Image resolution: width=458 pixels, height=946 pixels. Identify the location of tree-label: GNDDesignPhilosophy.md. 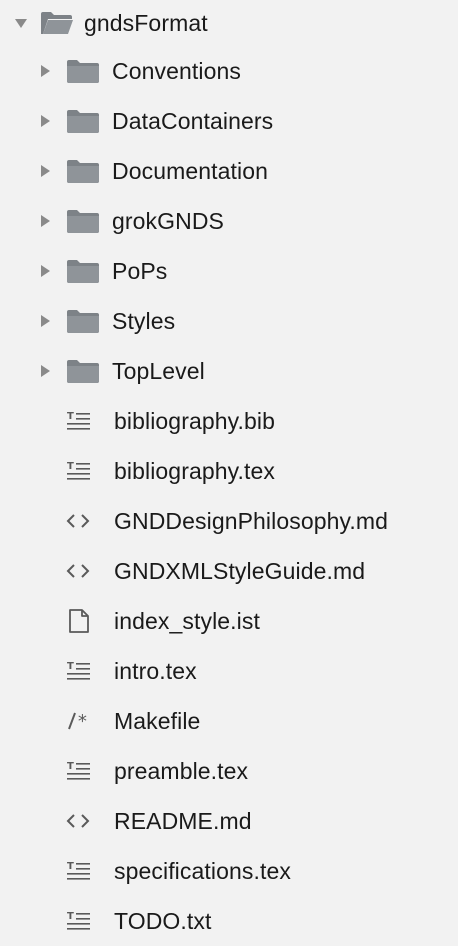
(251, 520).